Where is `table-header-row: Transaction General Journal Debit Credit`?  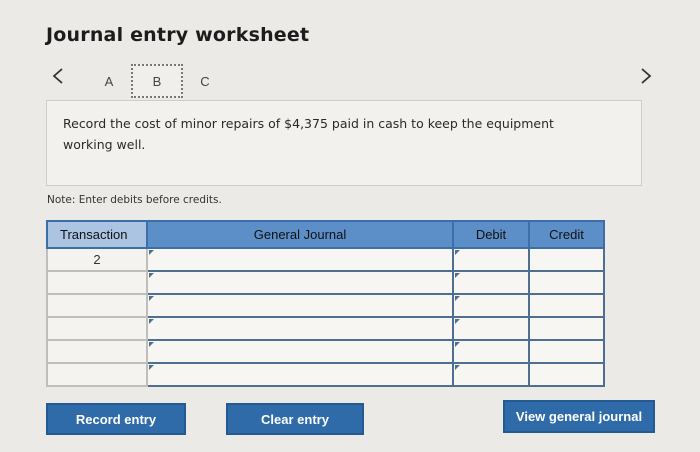 table-header-row: Transaction General Journal Debit Credit is located at coordinates (325, 234).